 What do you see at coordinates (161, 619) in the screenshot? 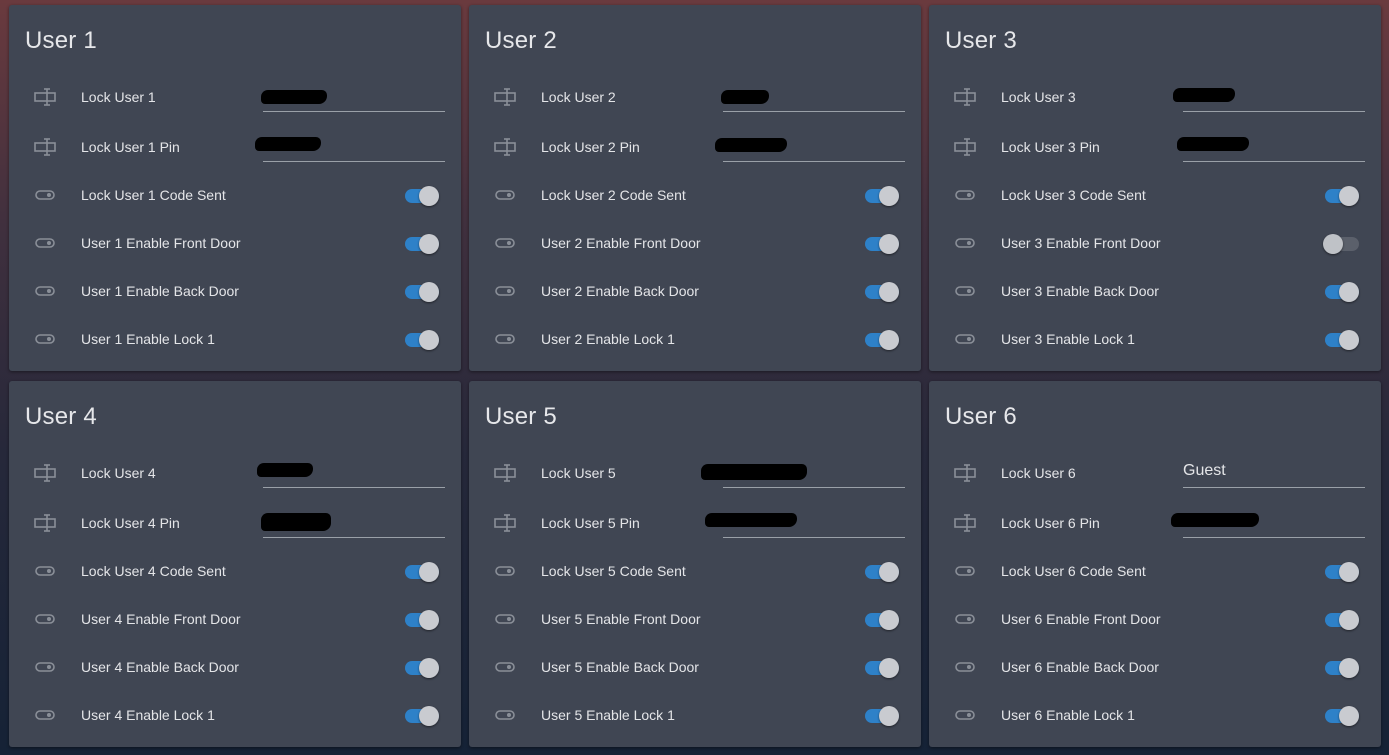
I see `front-door-label: User 4 Enable Front Door` at bounding box center [161, 619].